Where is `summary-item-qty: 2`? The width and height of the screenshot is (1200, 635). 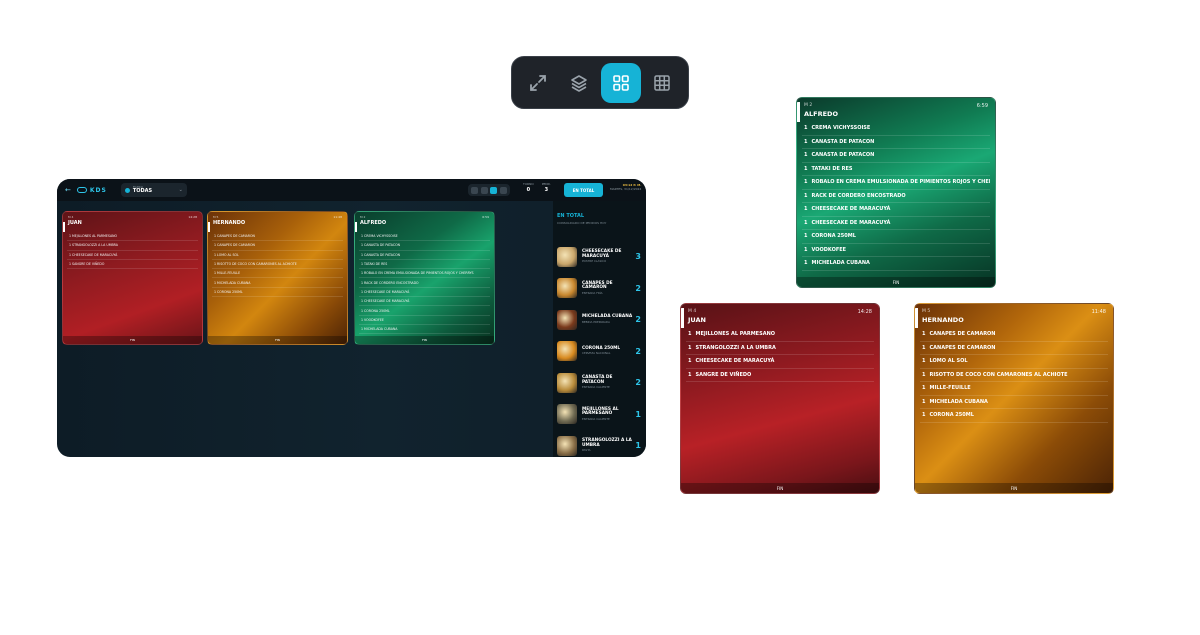 summary-item-qty: 2 is located at coordinates (638, 288).